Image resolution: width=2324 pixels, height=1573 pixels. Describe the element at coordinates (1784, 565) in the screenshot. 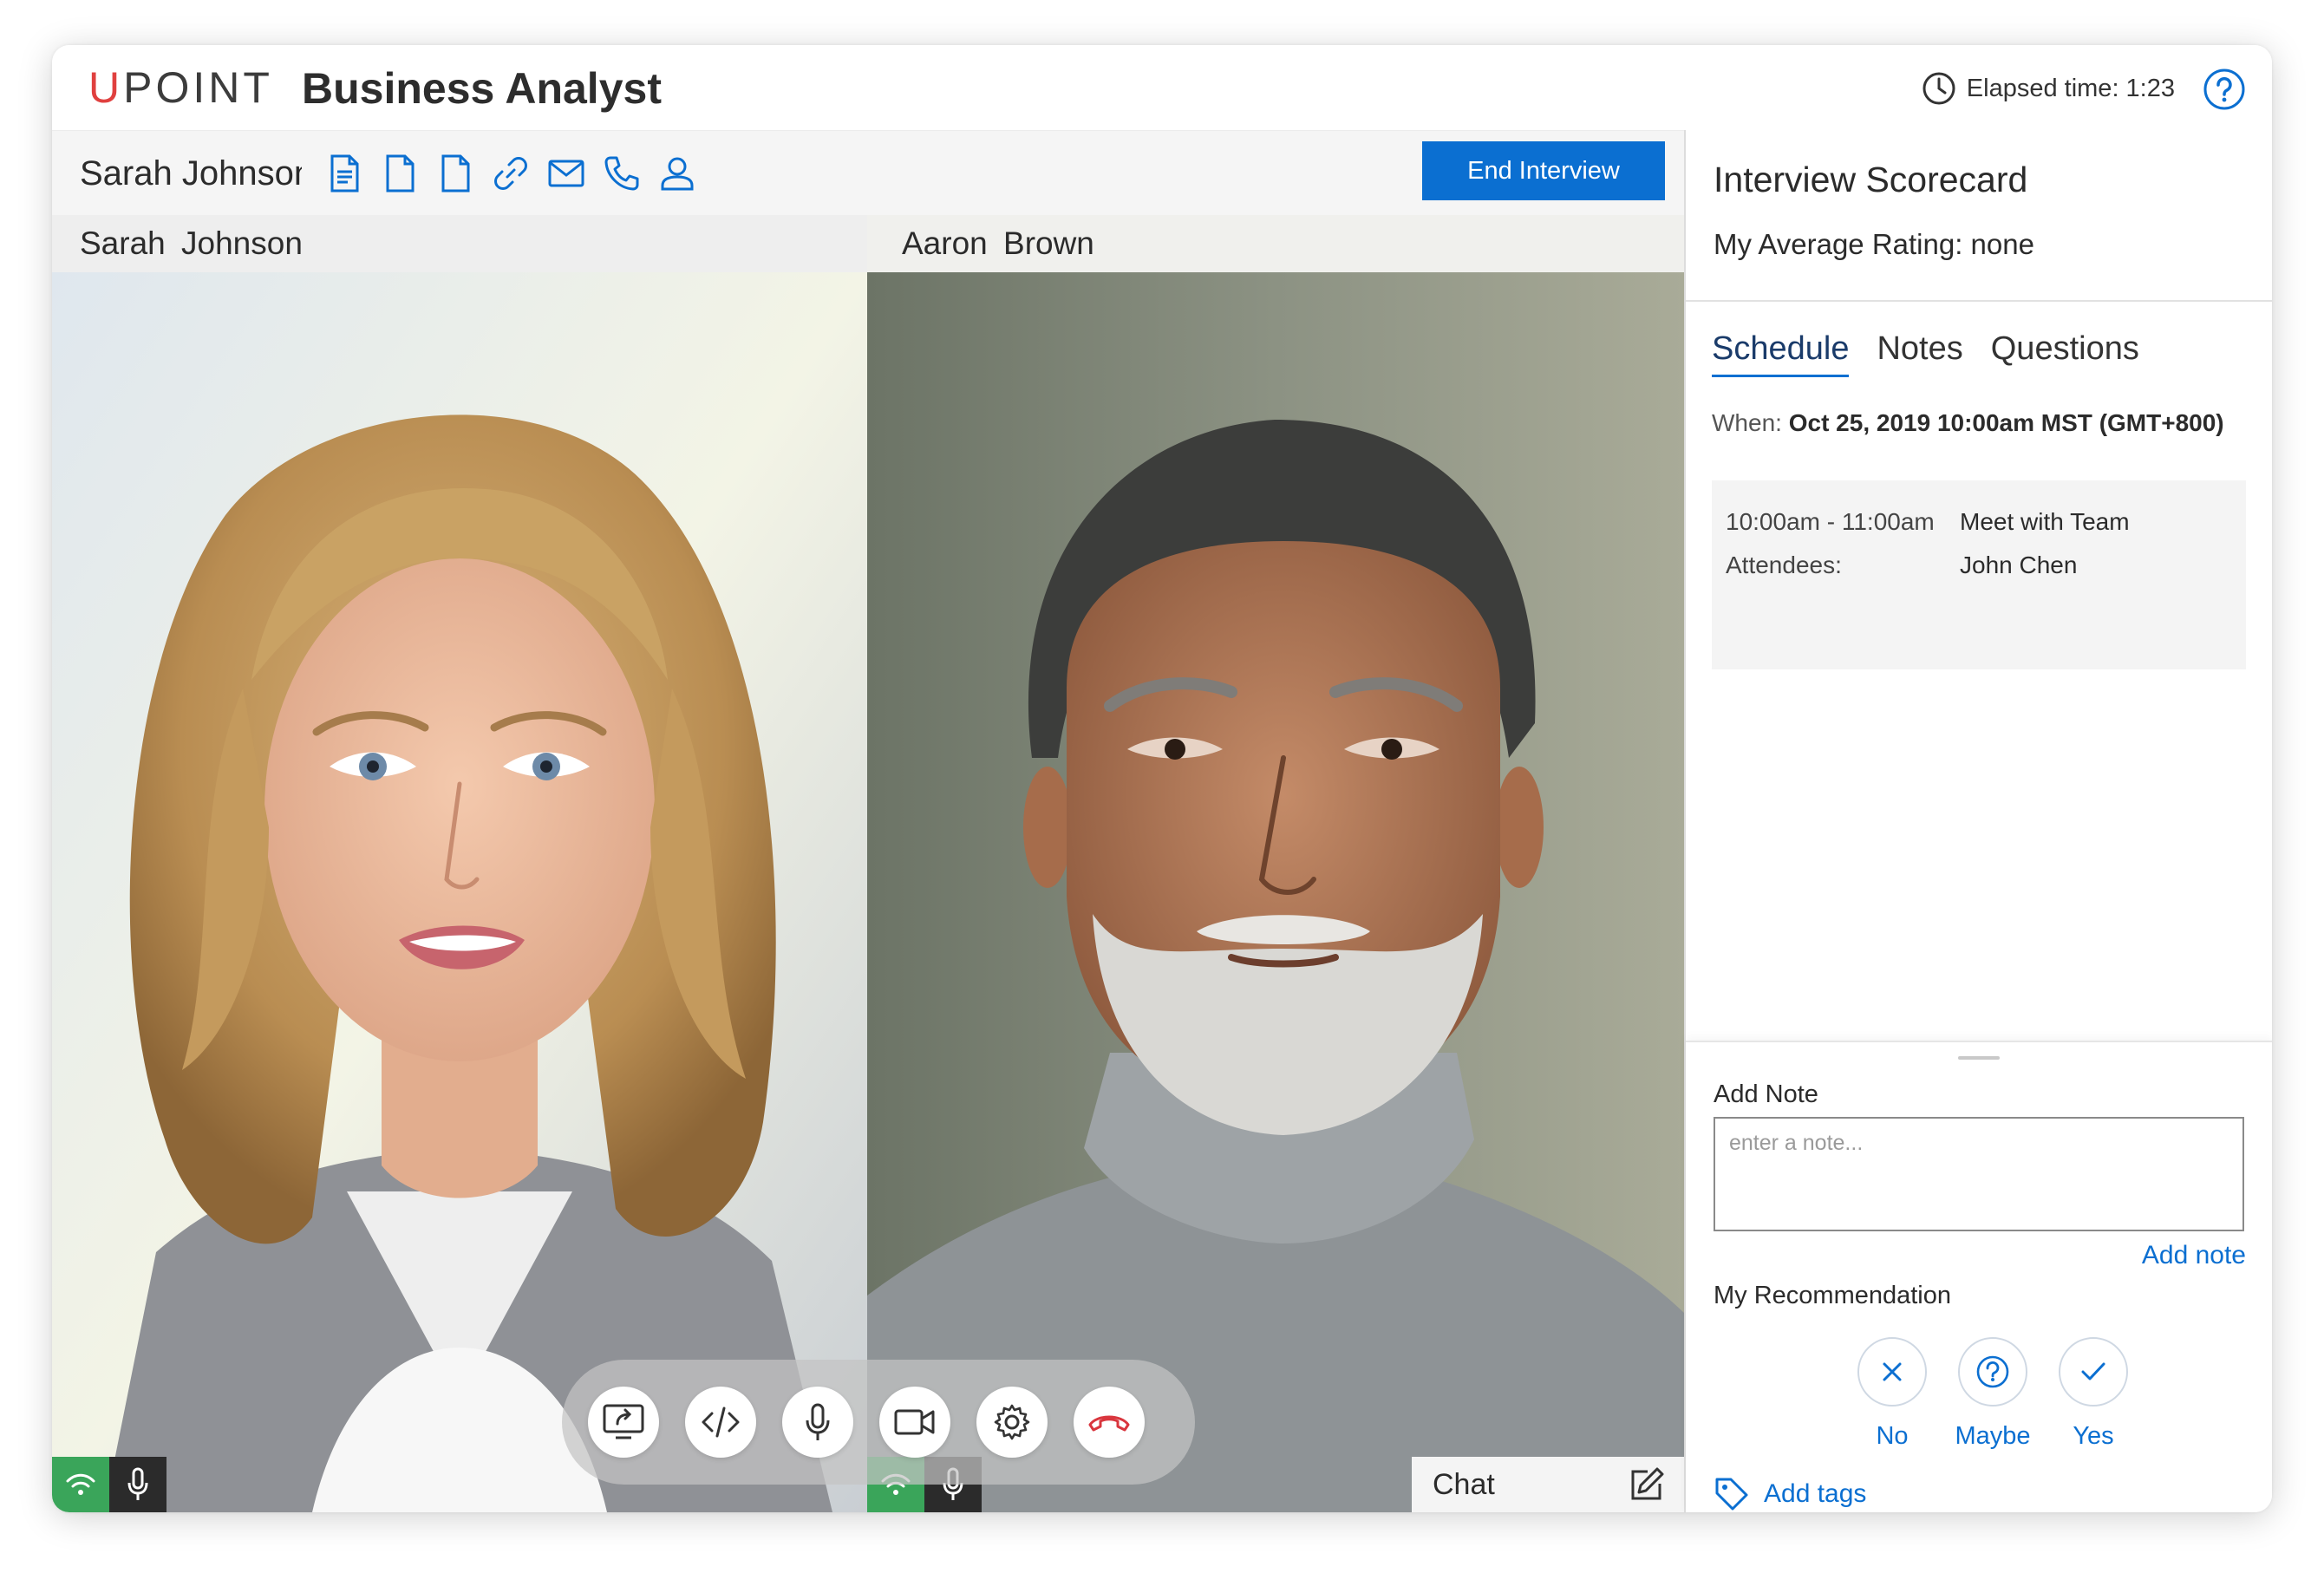

I see `attendees-label: Attendees:` at that location.